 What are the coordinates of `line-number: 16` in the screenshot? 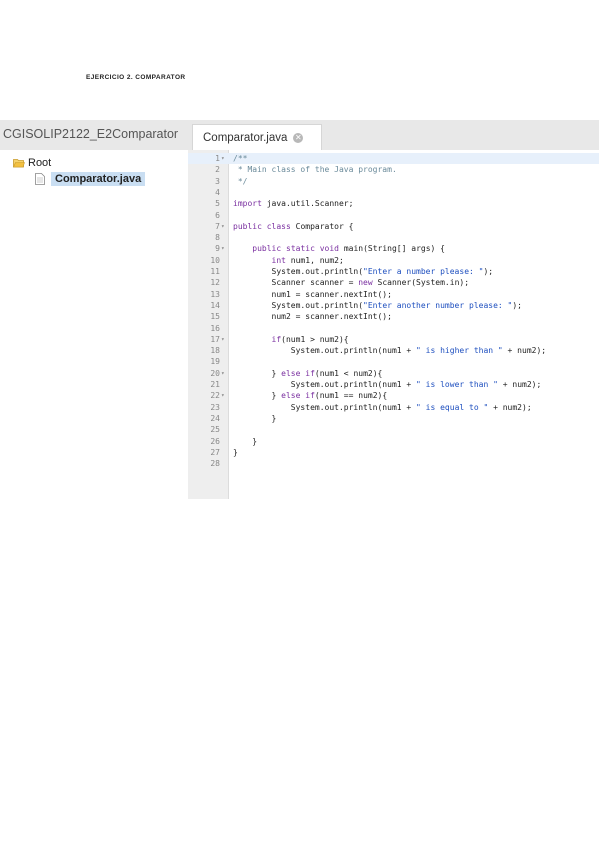 It's located at (215, 328).